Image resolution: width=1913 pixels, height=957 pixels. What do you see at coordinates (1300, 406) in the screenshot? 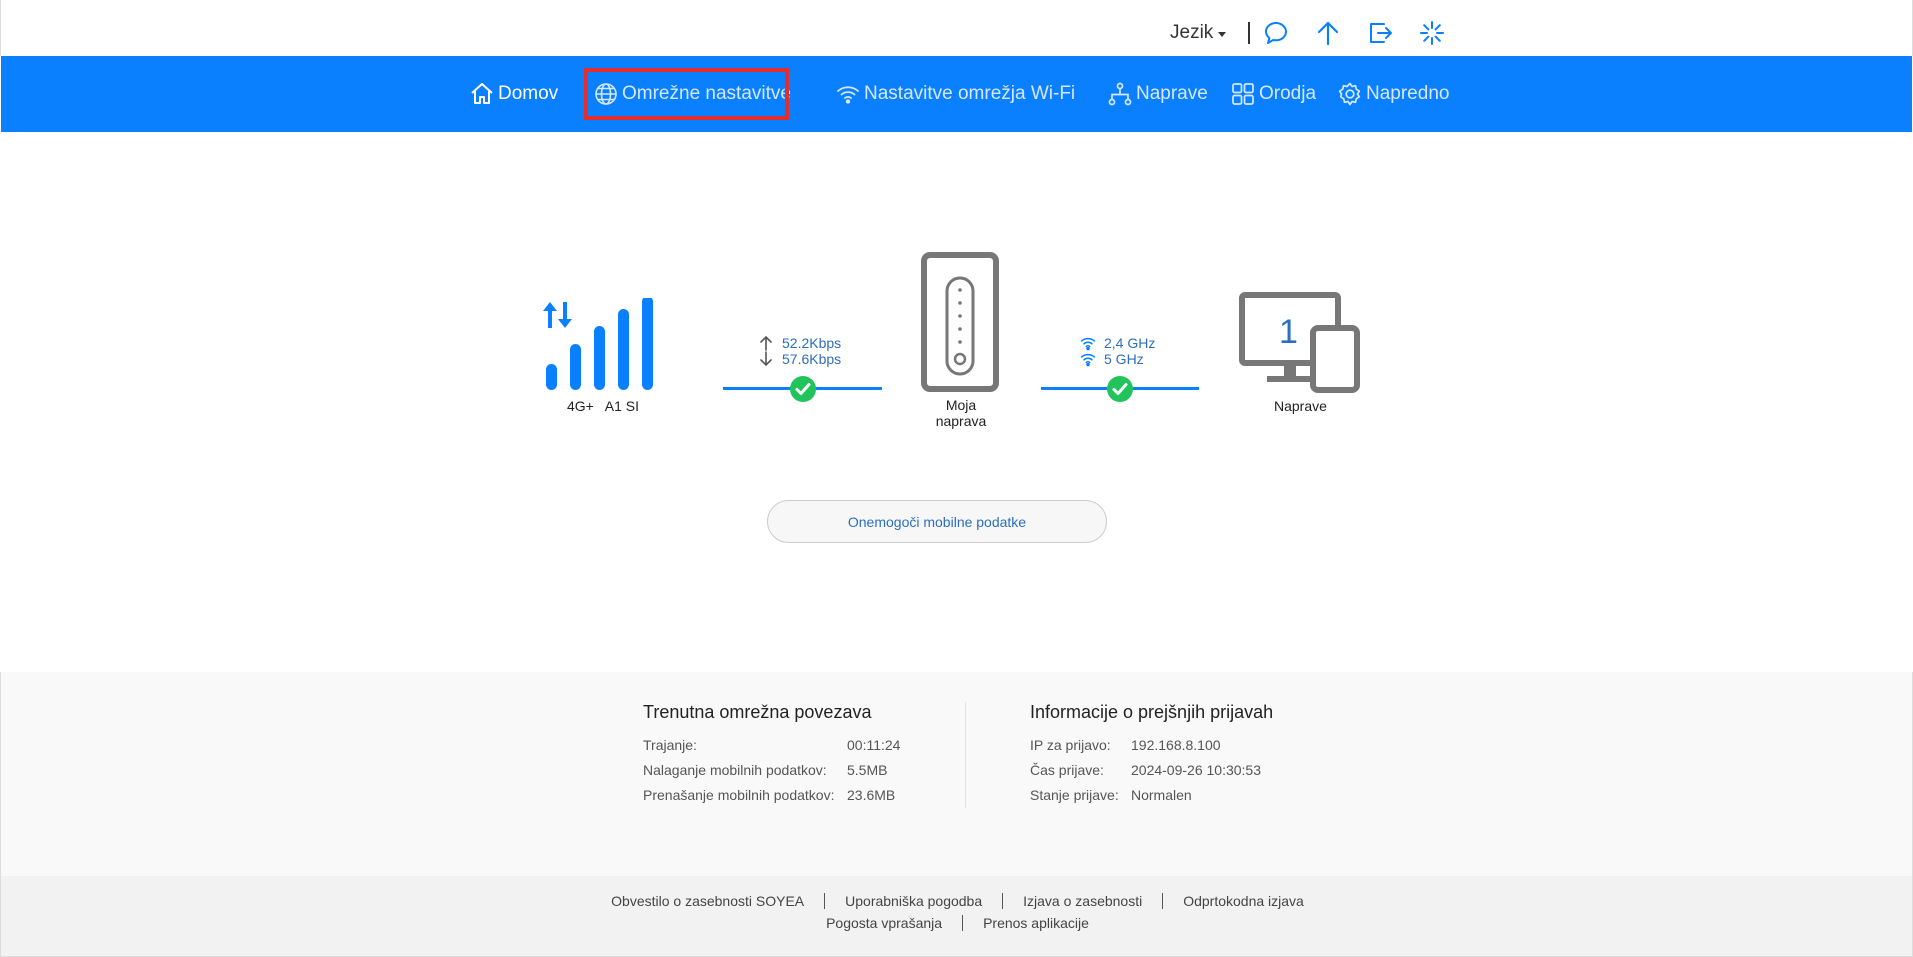
I see `devices-label: Naprave` at bounding box center [1300, 406].